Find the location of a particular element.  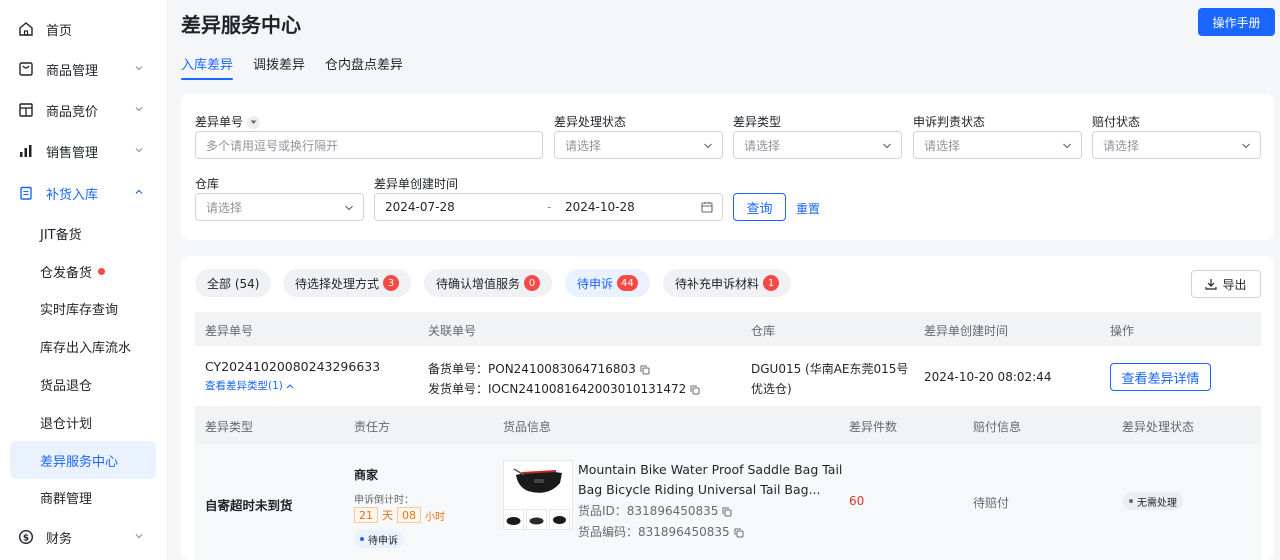

sidebar-sub-return-plan: 退仓计划 is located at coordinates (83, 422).